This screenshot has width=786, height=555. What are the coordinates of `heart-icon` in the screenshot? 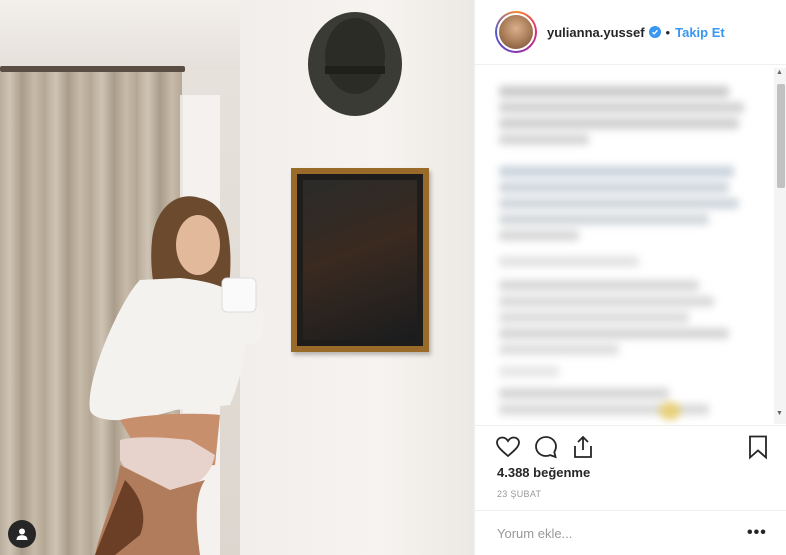 It's located at (508, 447).